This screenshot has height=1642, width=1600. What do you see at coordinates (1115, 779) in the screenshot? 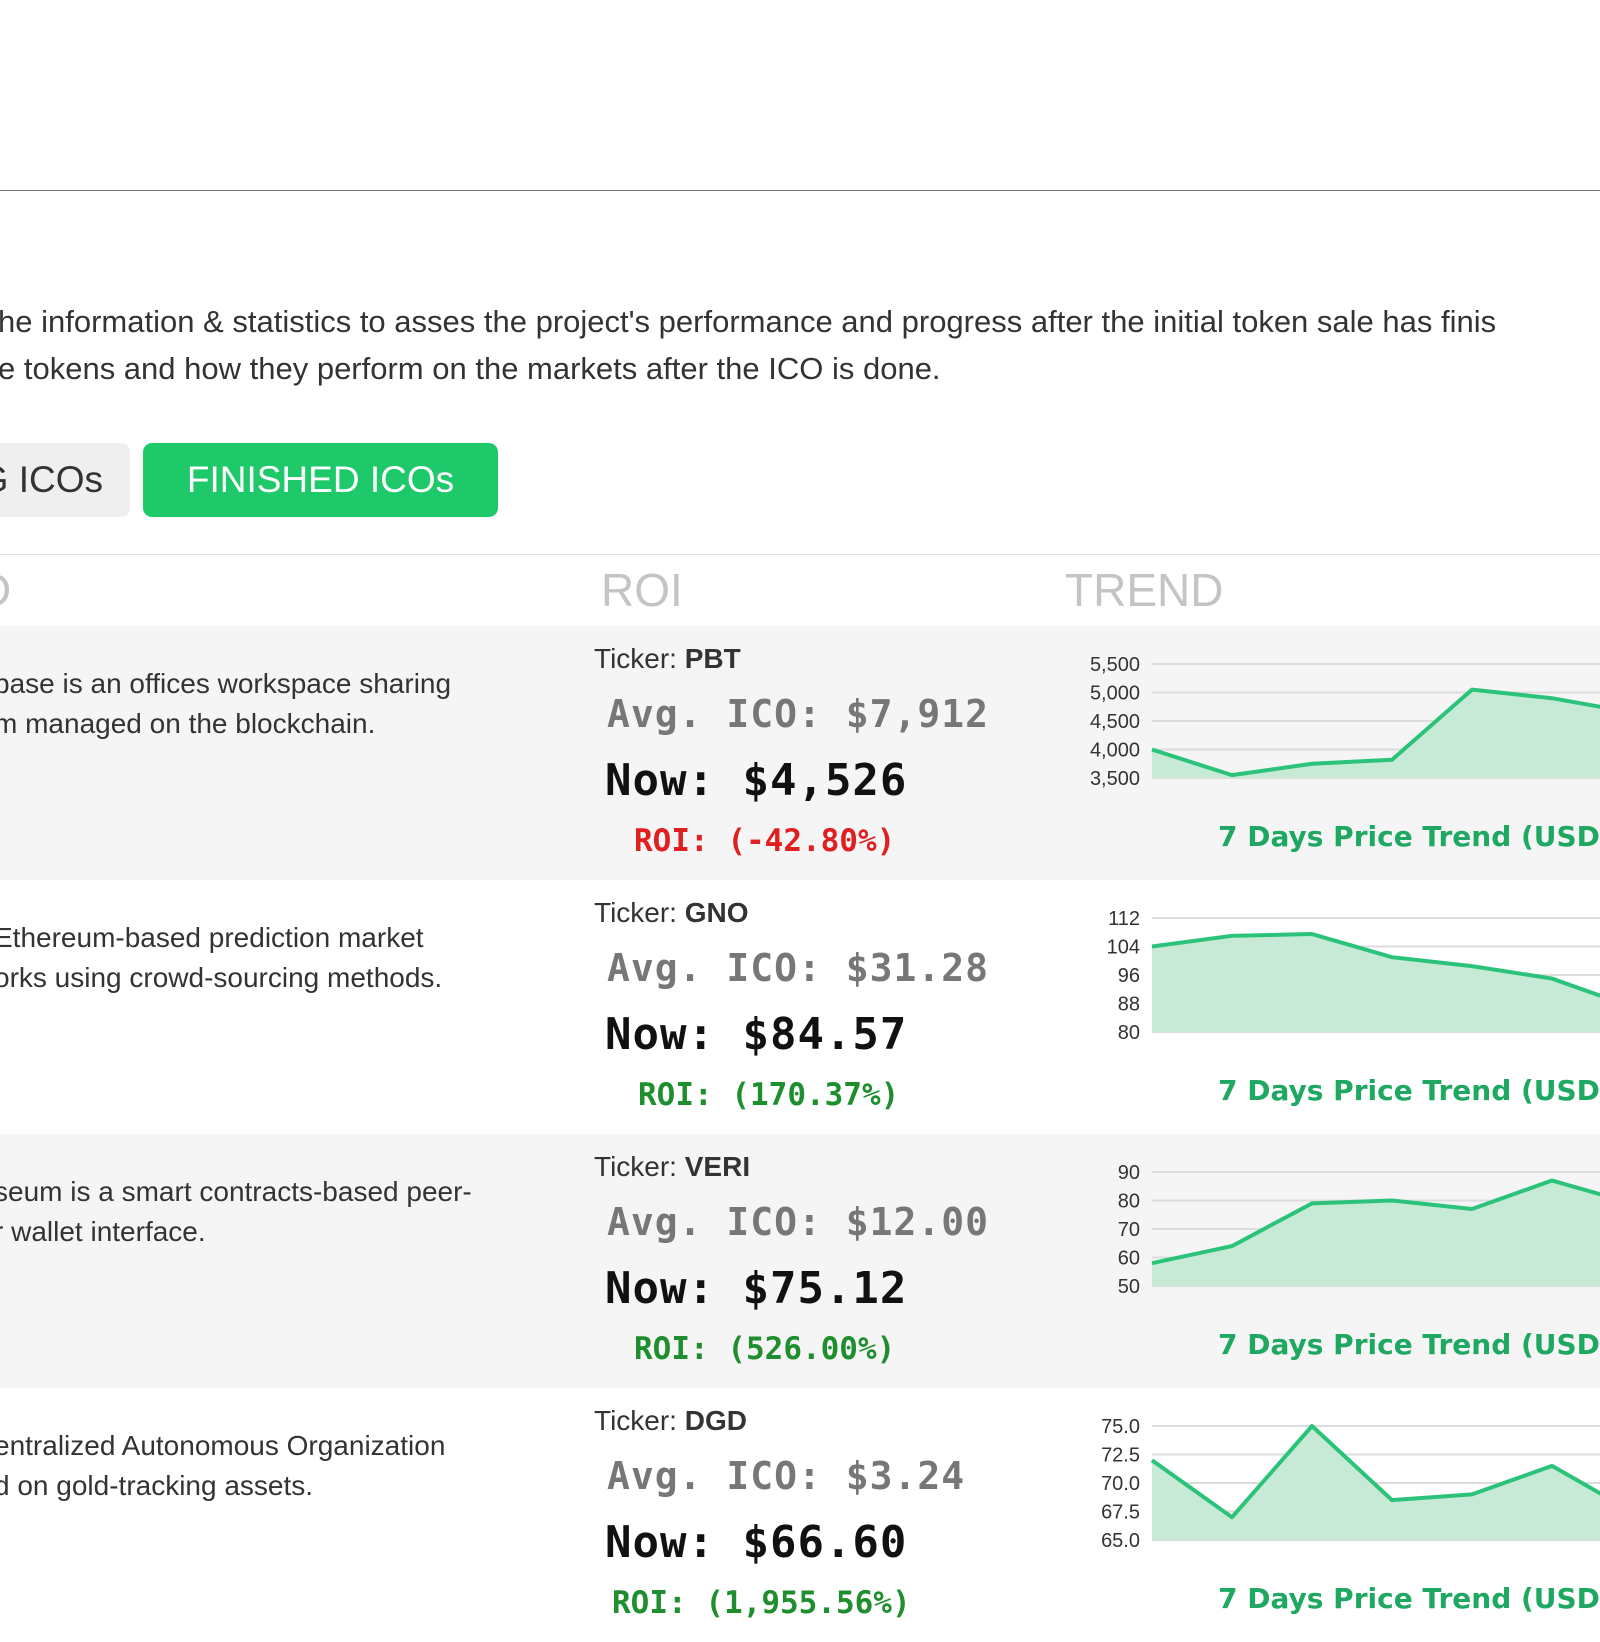
I see `y-tick-label: 3,500` at bounding box center [1115, 779].